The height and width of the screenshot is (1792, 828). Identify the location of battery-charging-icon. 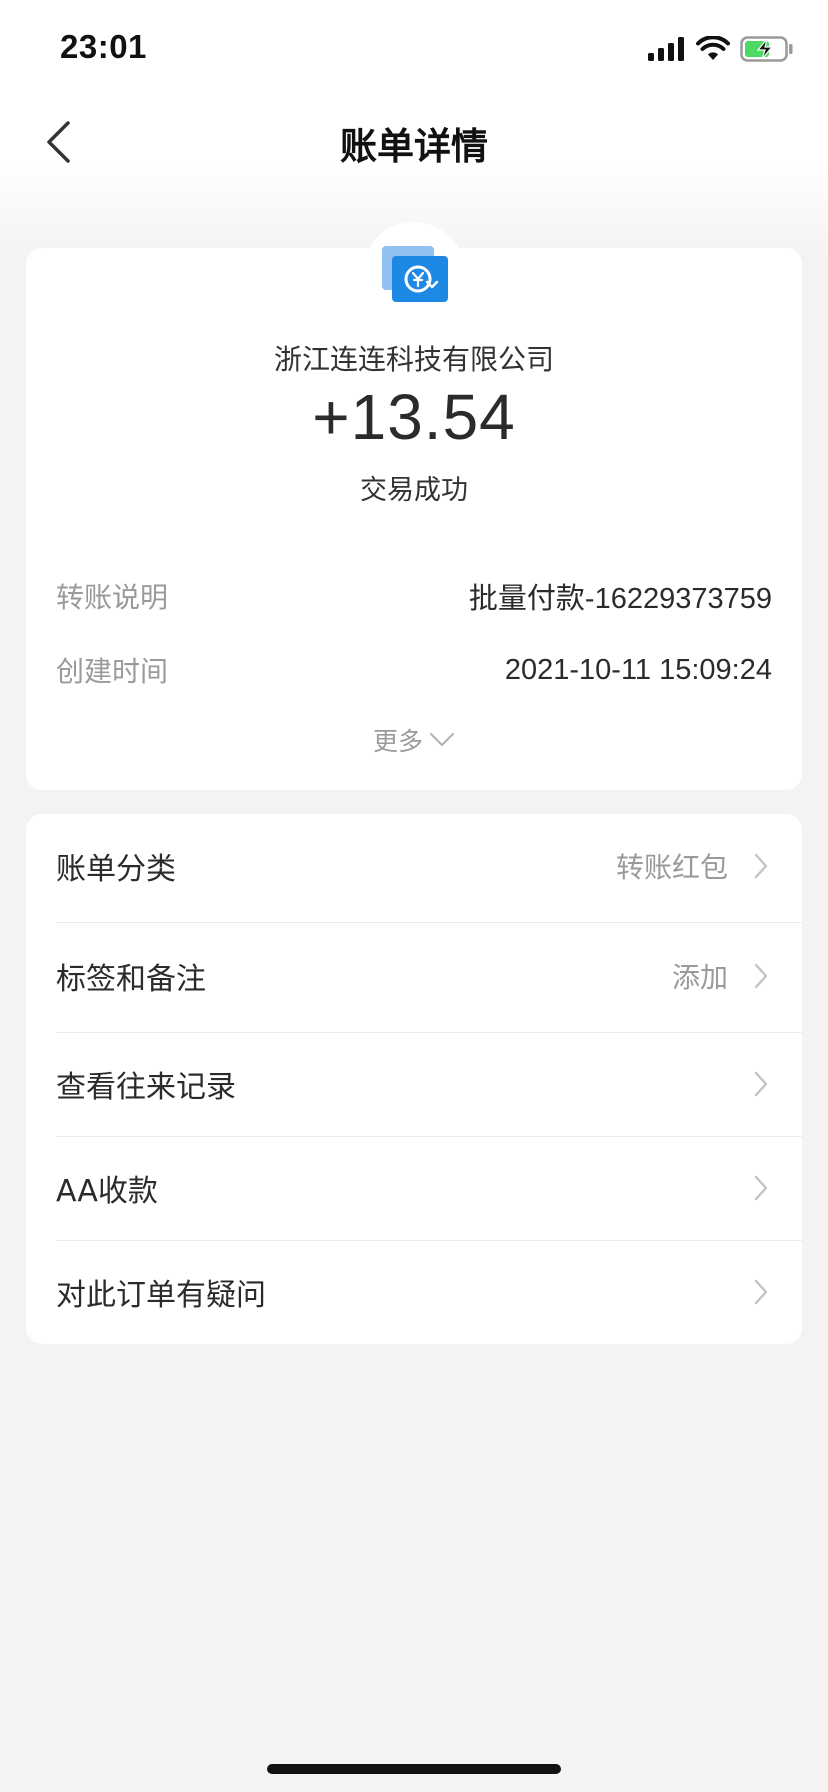
(766, 49).